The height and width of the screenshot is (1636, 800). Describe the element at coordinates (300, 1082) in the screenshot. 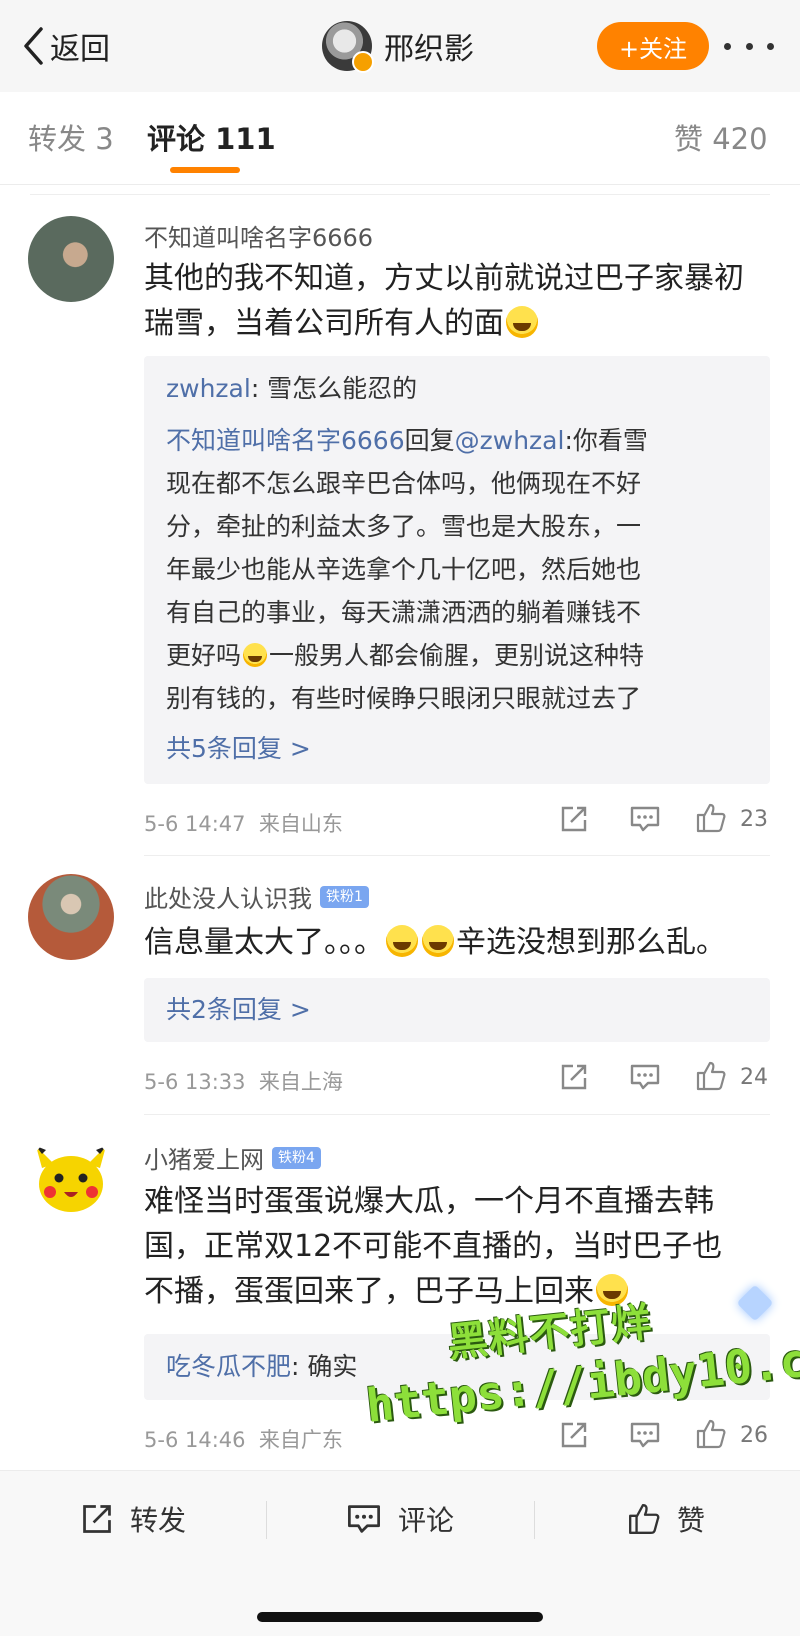

I see `comment-location: 来自上海` at that location.